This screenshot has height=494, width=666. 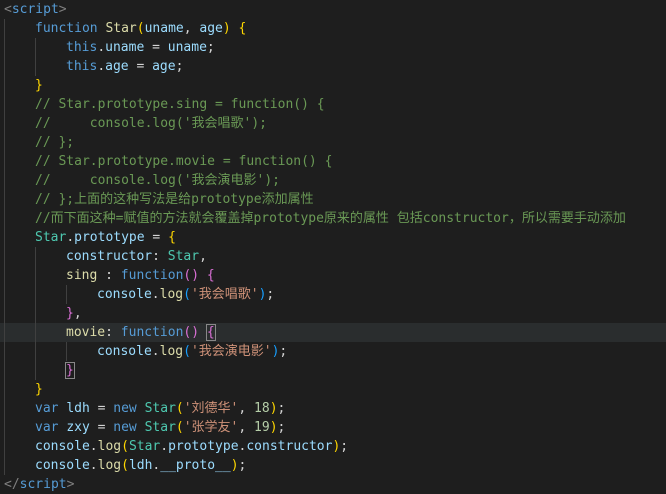 I want to click on code-line: console.log('我会演电影');, so click(x=333, y=351).